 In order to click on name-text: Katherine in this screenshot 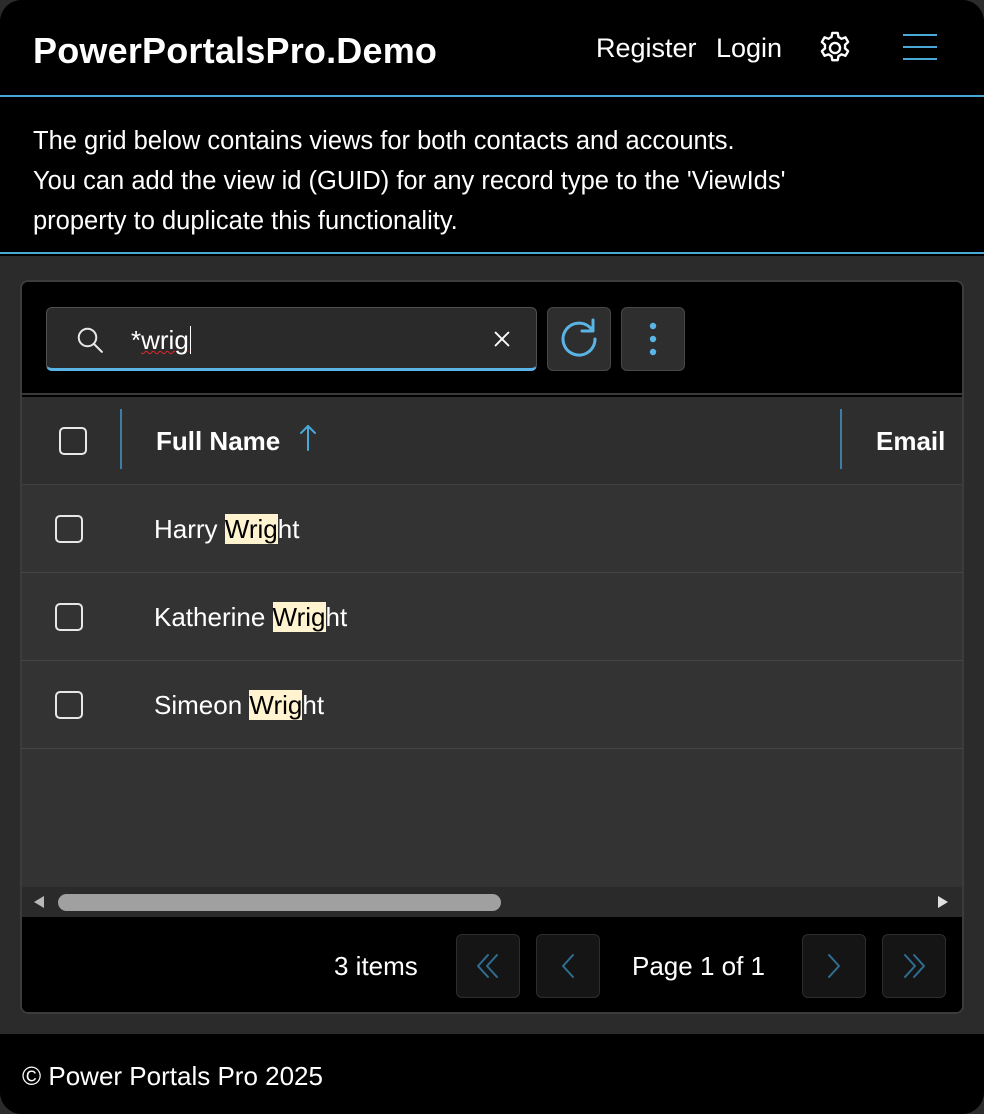, I will do `click(213, 617)`.